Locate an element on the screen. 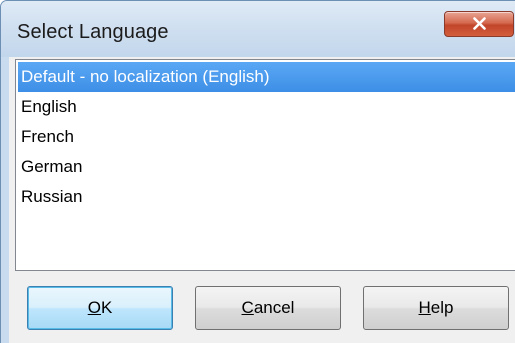 This screenshot has height=343, width=515. cancel-button: Cancel is located at coordinates (268, 308).